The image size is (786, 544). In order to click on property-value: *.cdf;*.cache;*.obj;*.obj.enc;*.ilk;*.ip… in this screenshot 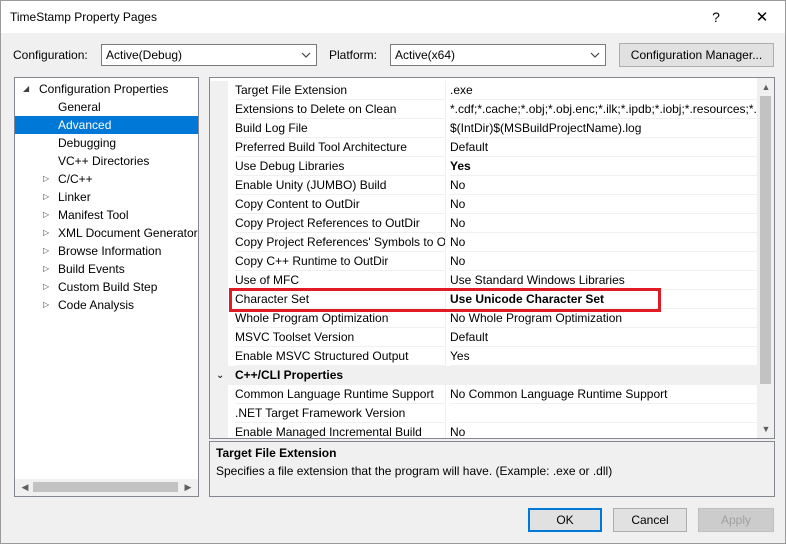, I will do `click(606, 109)`.